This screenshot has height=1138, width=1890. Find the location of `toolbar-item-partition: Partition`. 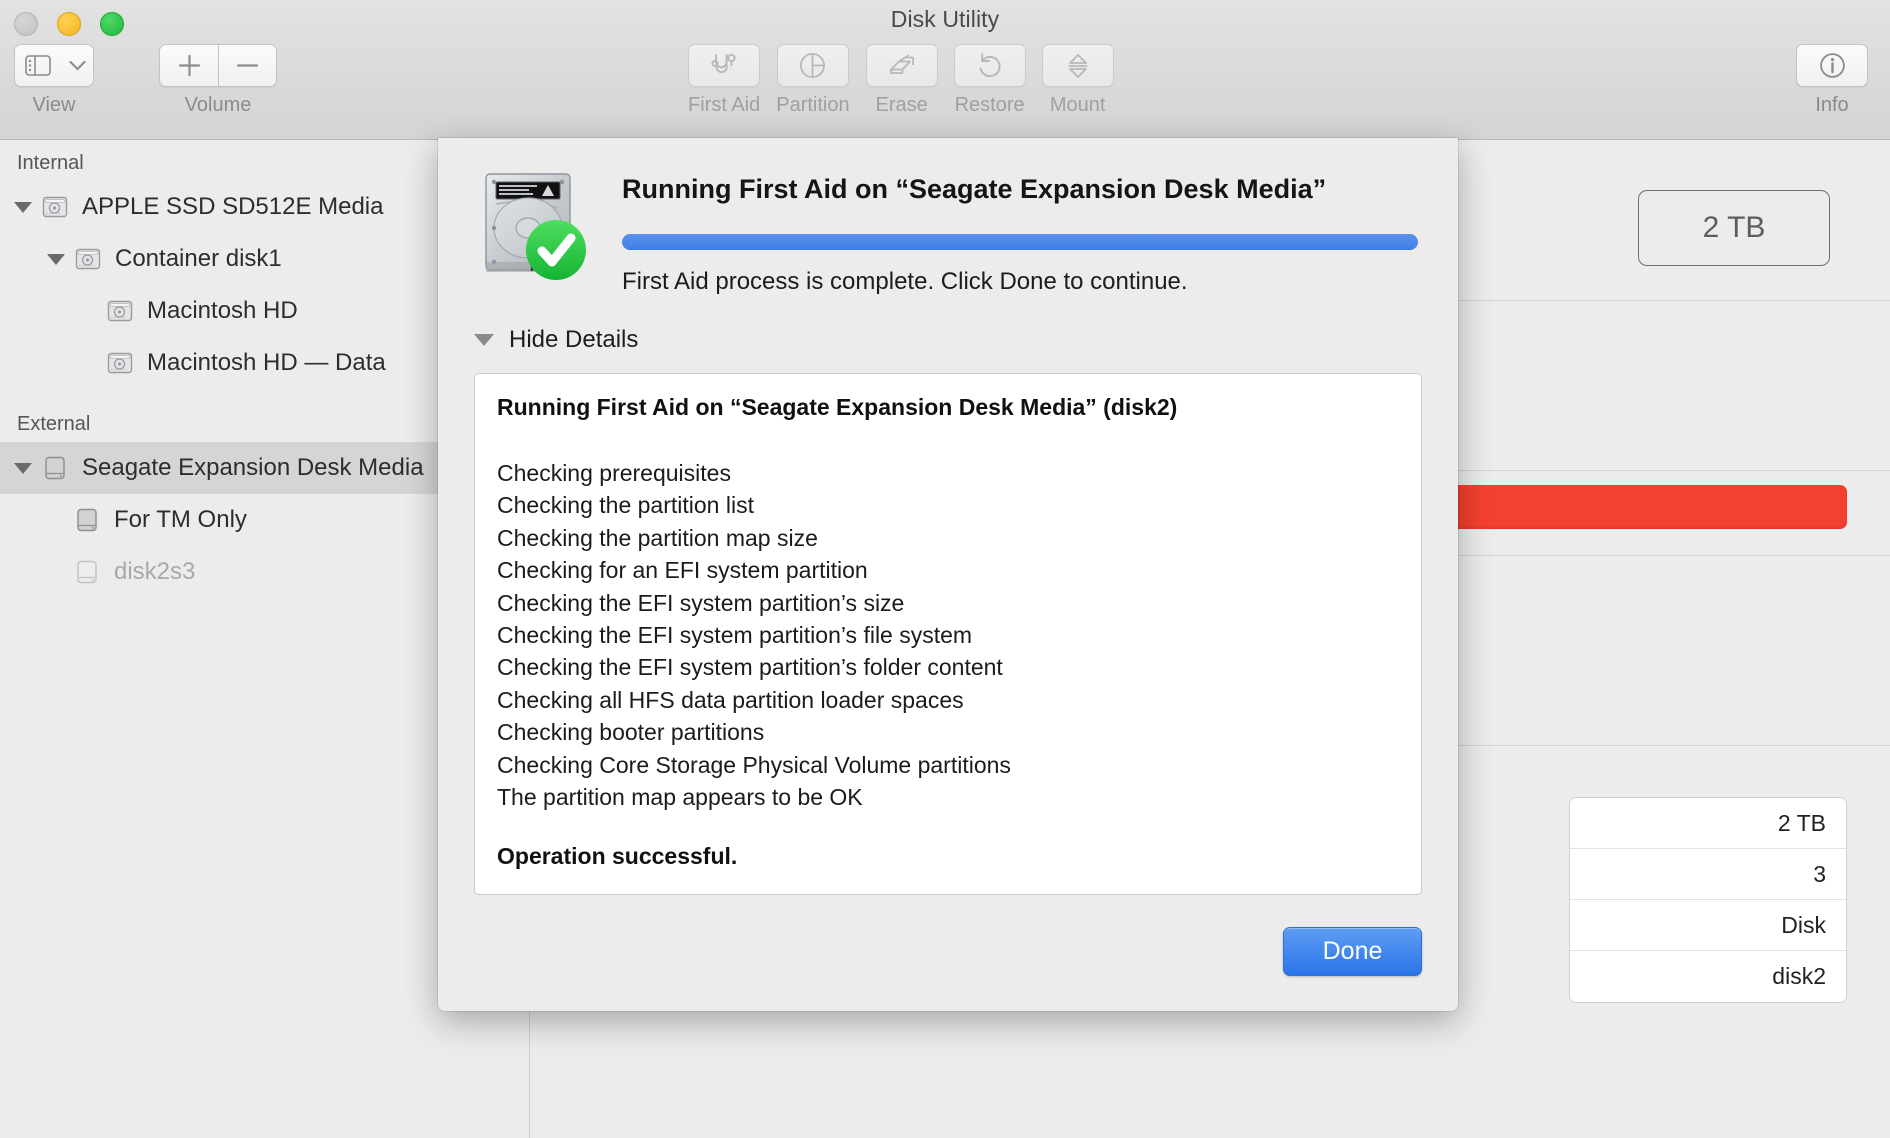

toolbar-item-partition: Partition is located at coordinates (813, 80).